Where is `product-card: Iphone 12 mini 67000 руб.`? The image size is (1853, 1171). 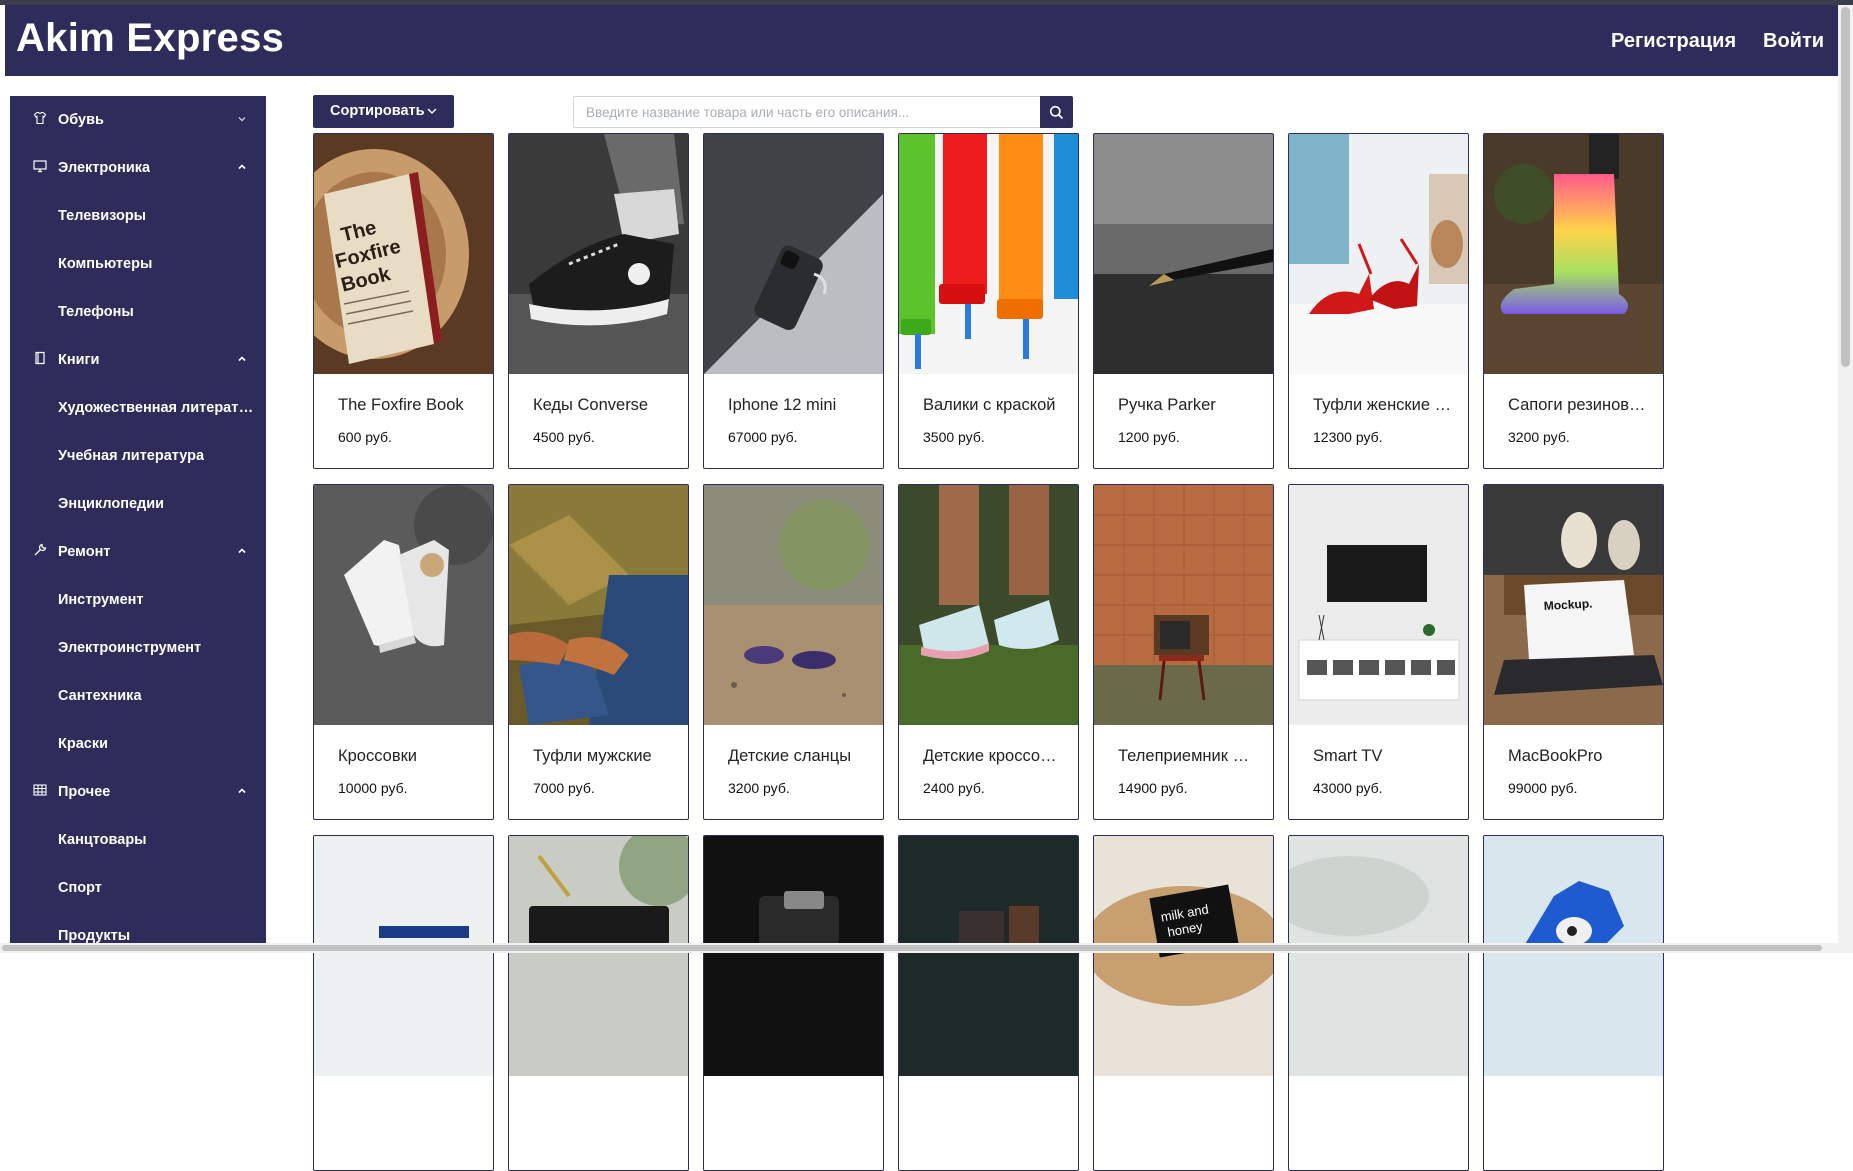 product-card: Iphone 12 mini 67000 руб. is located at coordinates (793, 301).